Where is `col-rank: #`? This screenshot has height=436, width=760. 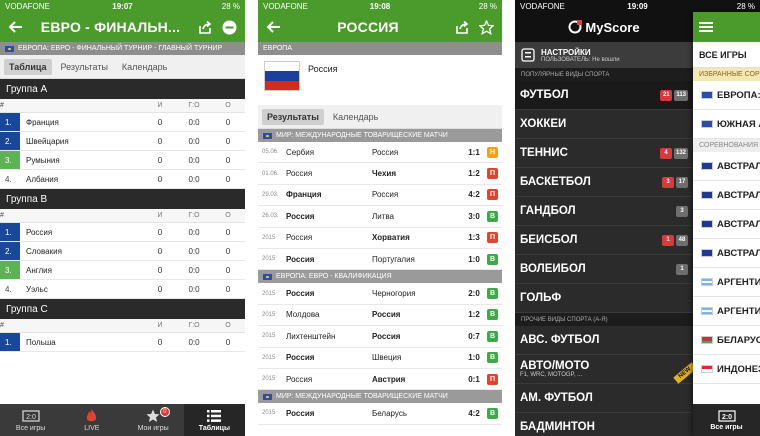
col-rank: # is located at coordinates (2, 105).